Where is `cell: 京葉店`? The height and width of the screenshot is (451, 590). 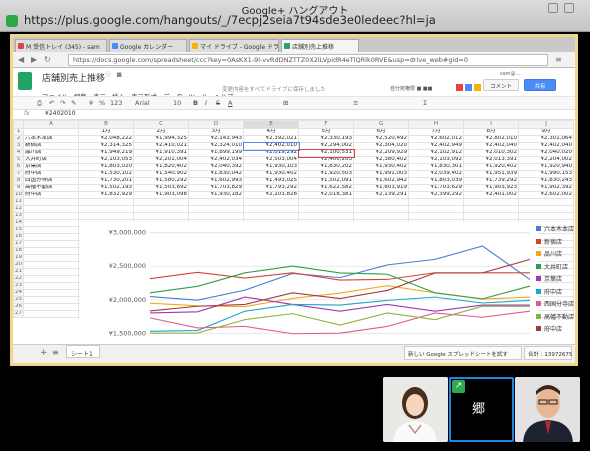 cell: 京葉店 is located at coordinates (51, 167).